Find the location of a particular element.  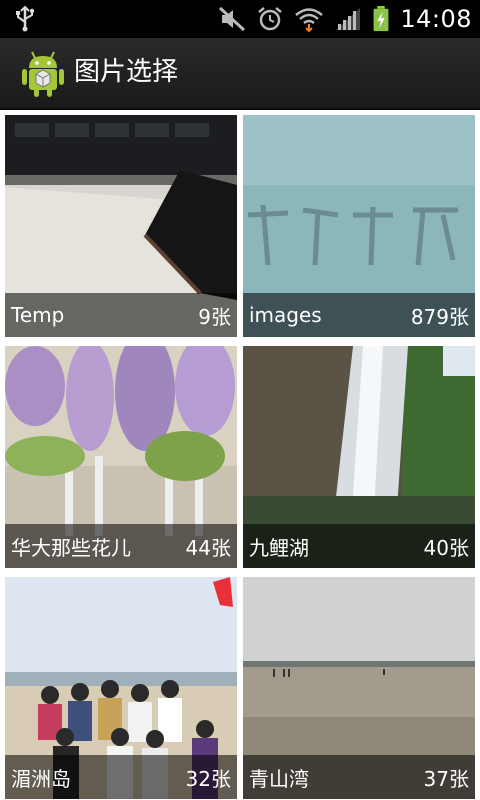

album-tile: 湄洲岛 32张 is located at coordinates (121, 688).